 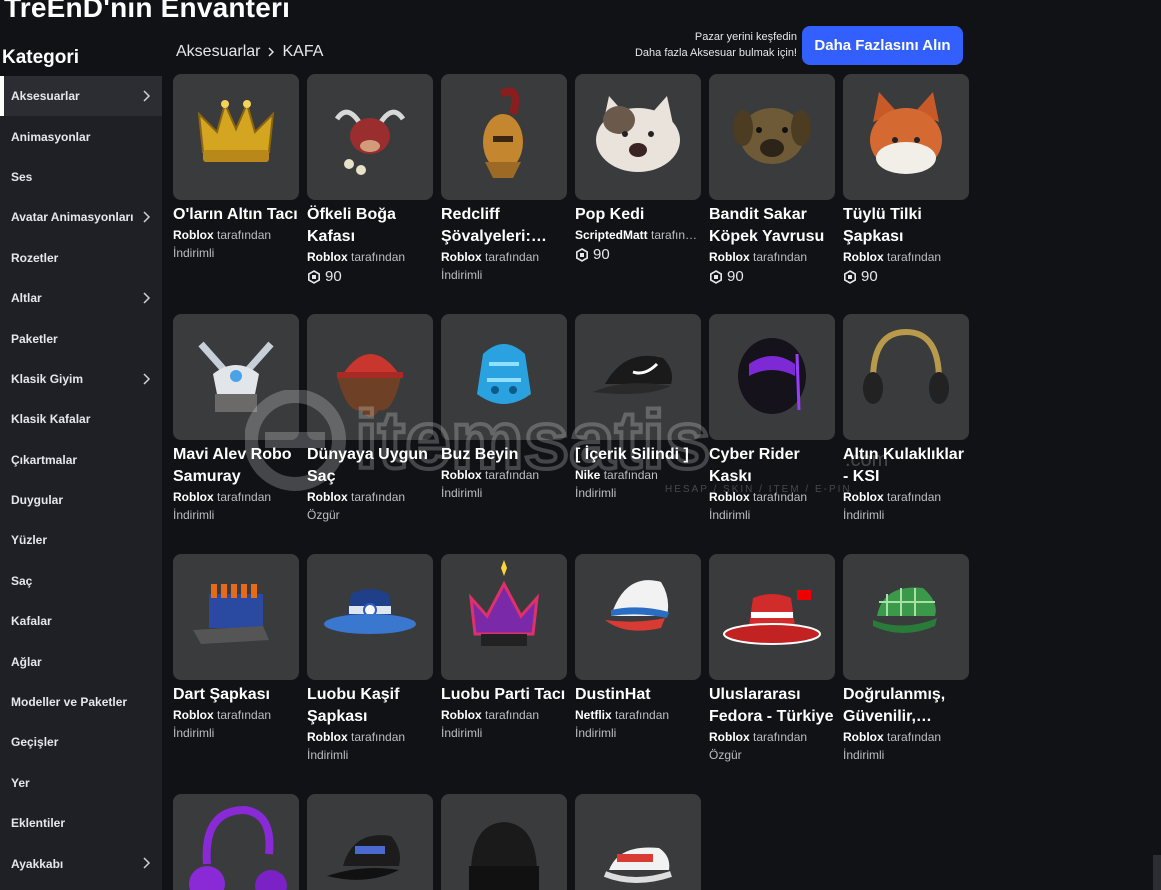 I want to click on sidebar-item: Ağlar, so click(x=81, y=661).